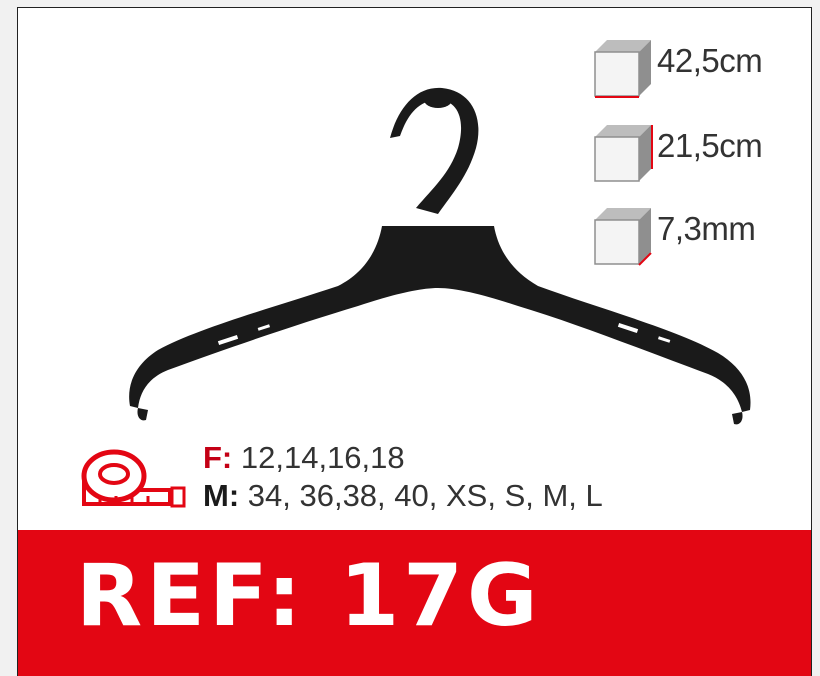  Describe the element at coordinates (309, 596) in the screenshot. I see `ref-code: REF: 17G` at that location.